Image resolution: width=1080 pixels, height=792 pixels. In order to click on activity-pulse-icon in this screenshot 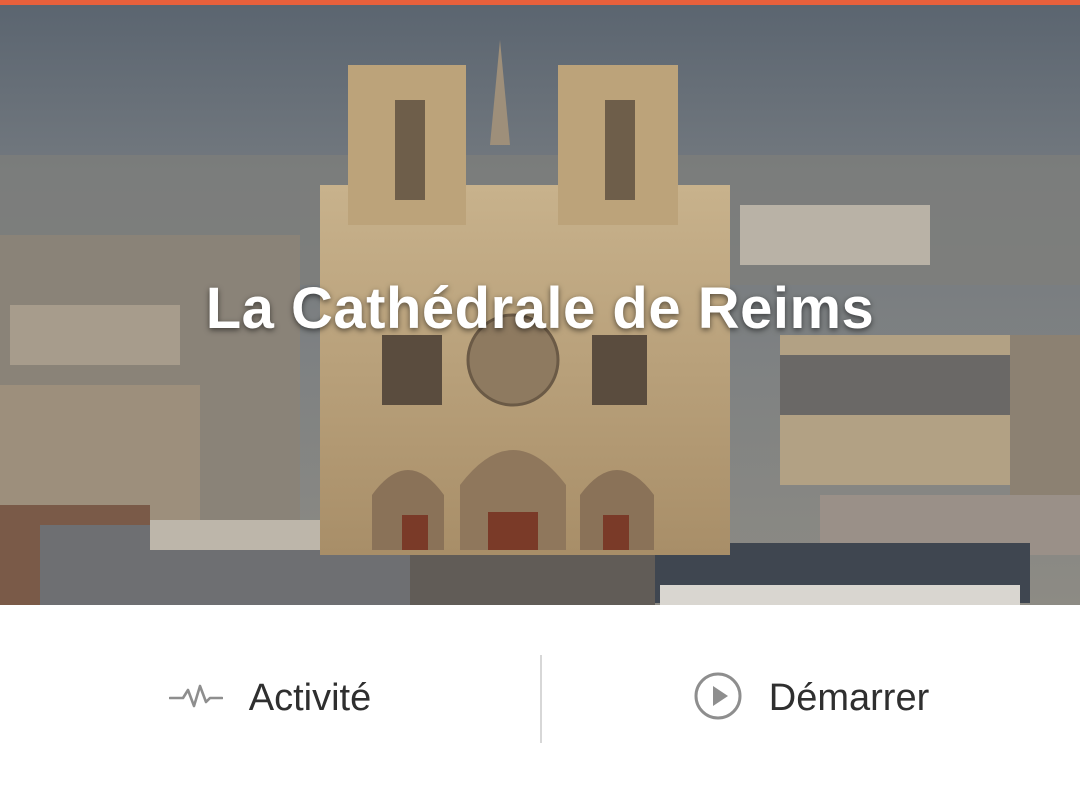, I will do `click(196, 698)`.